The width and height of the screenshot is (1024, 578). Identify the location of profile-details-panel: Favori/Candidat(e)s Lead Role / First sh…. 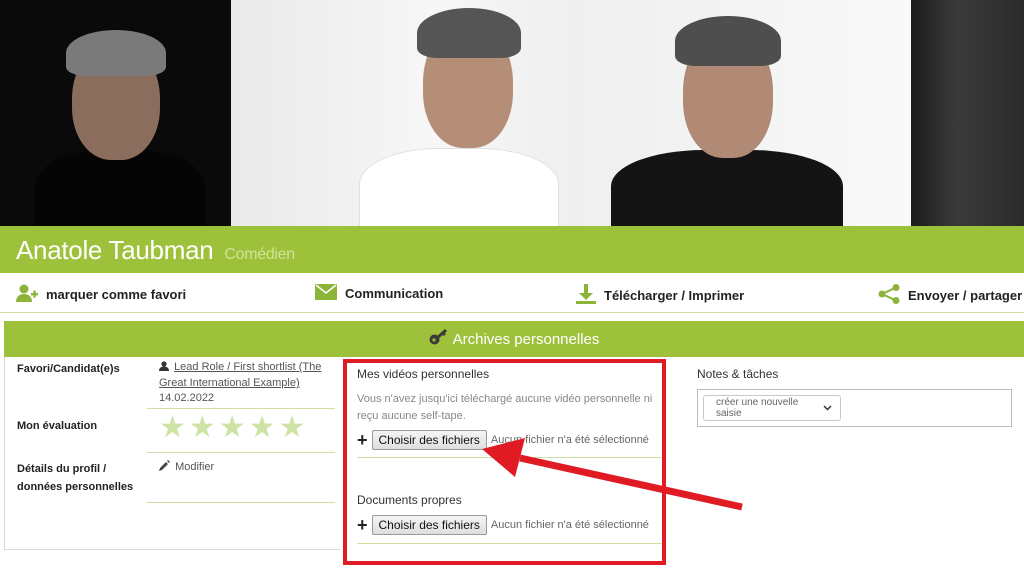
(172, 453).